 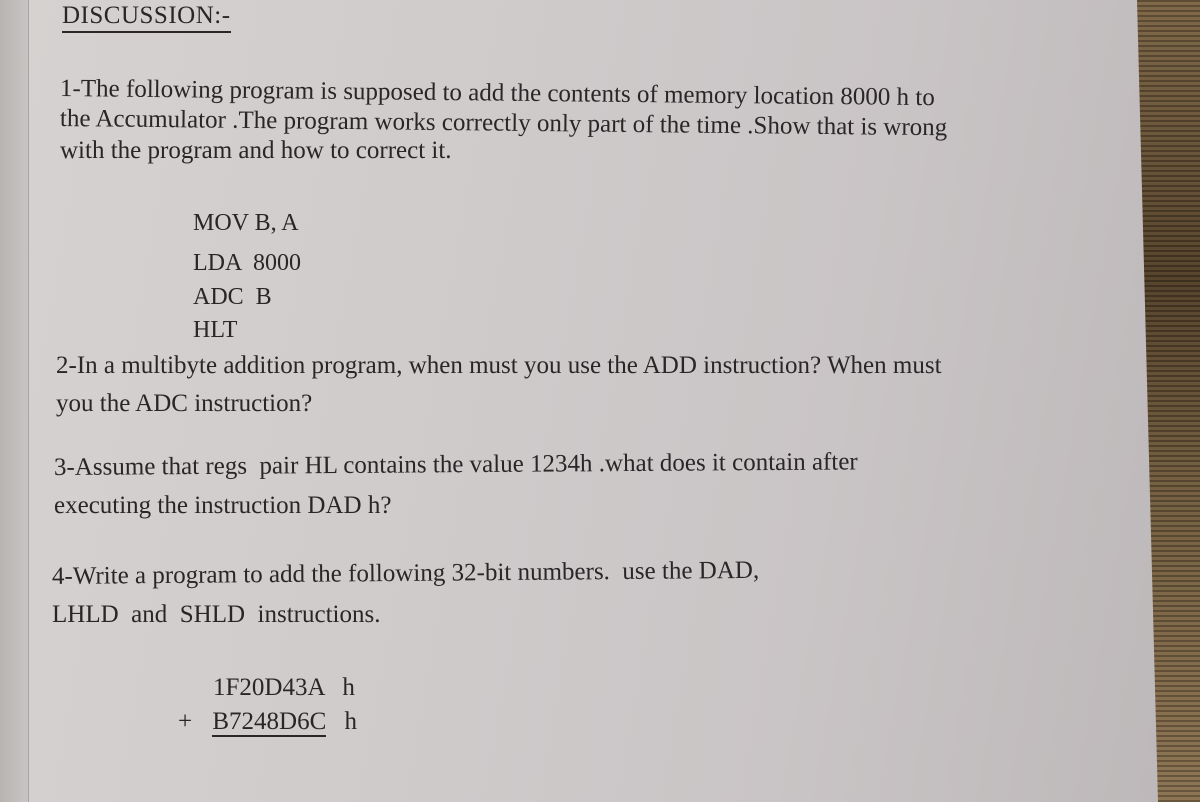 I want to click on operand-2-value: B7248D6C, so click(x=269, y=722).